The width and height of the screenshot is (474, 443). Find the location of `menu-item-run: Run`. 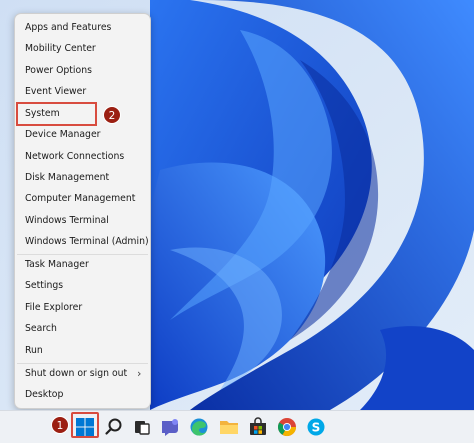

menu-item-run: Run is located at coordinates (34, 351).